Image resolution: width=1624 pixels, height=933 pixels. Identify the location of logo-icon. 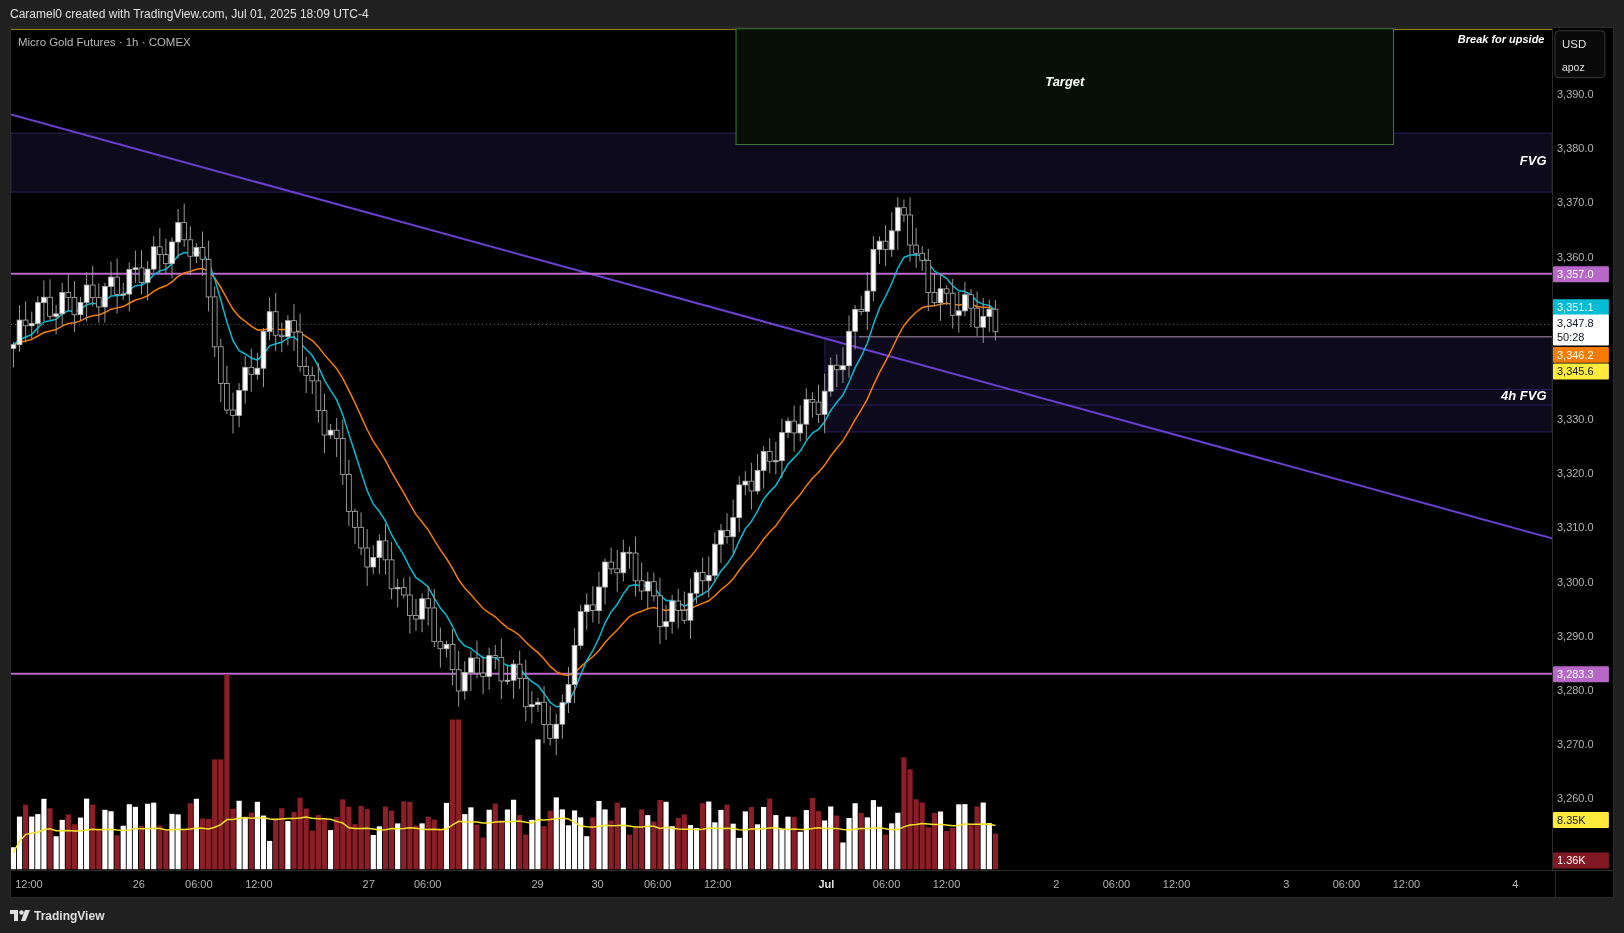
(20, 915).